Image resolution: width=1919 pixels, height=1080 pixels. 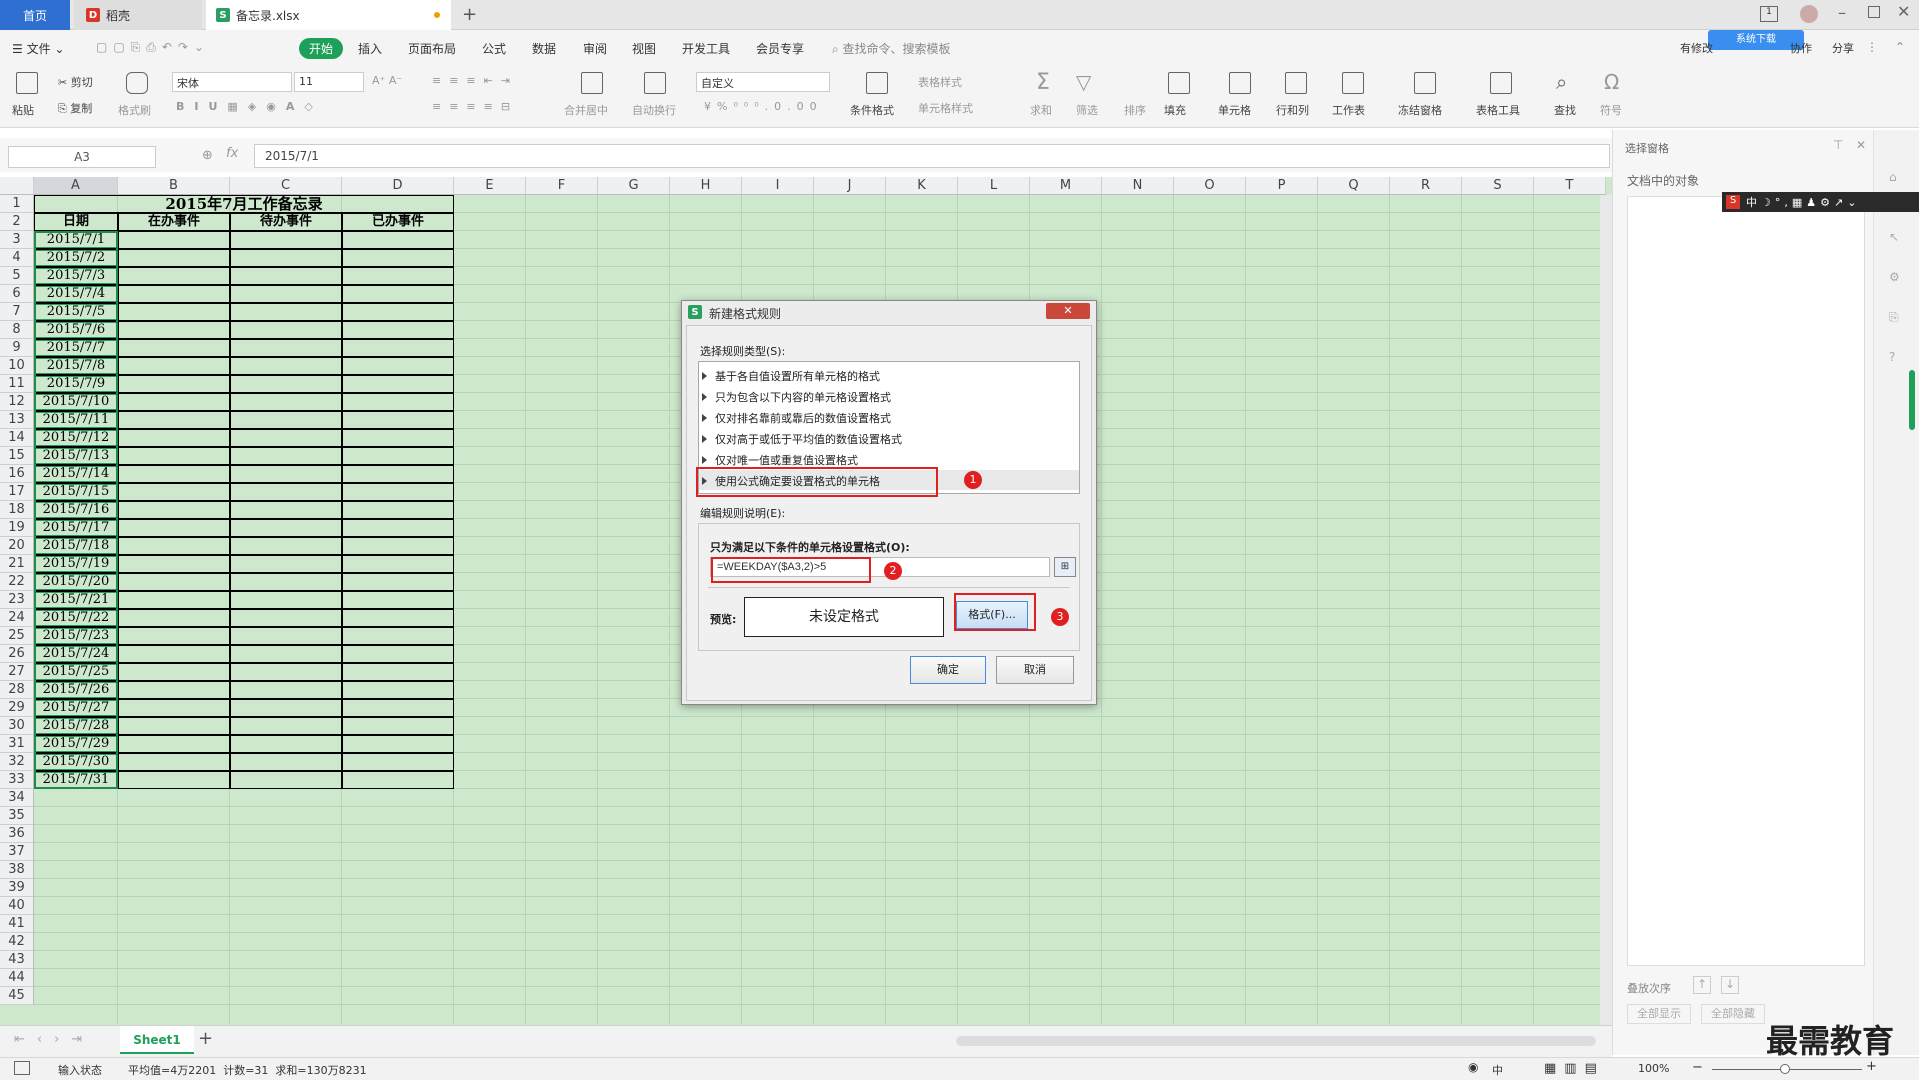 I want to click on table-header-cell: 在办事件, so click(x=174, y=222).